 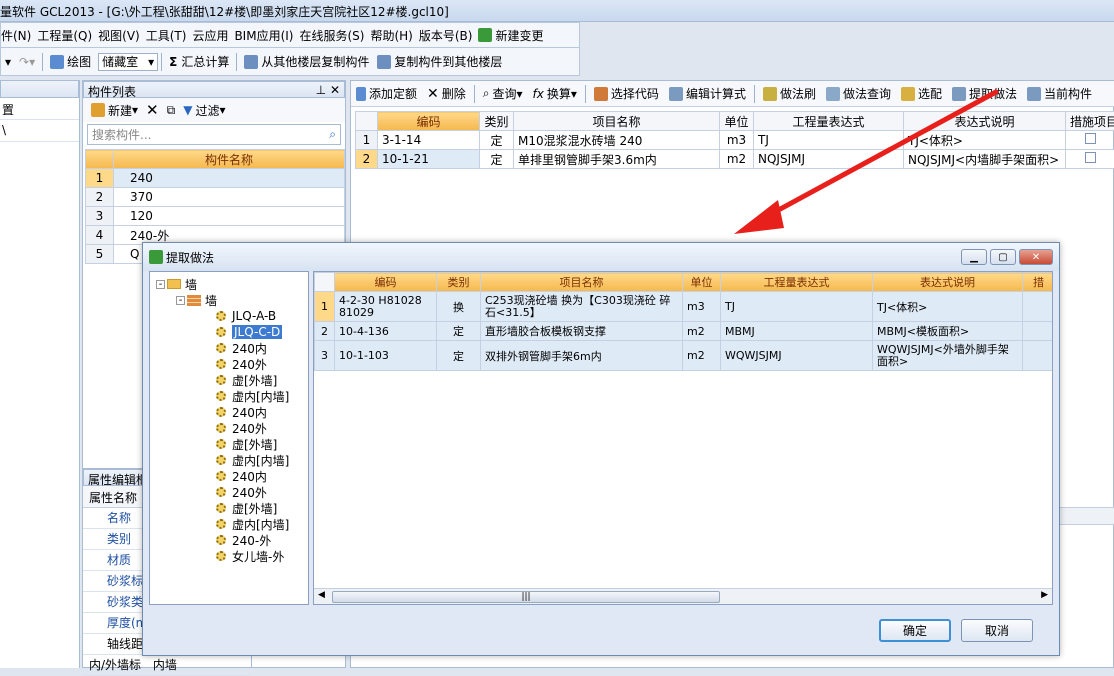 What do you see at coordinates (328, 89) in the screenshot?
I see `pin-close-icons: ⊥ ✕` at bounding box center [328, 89].